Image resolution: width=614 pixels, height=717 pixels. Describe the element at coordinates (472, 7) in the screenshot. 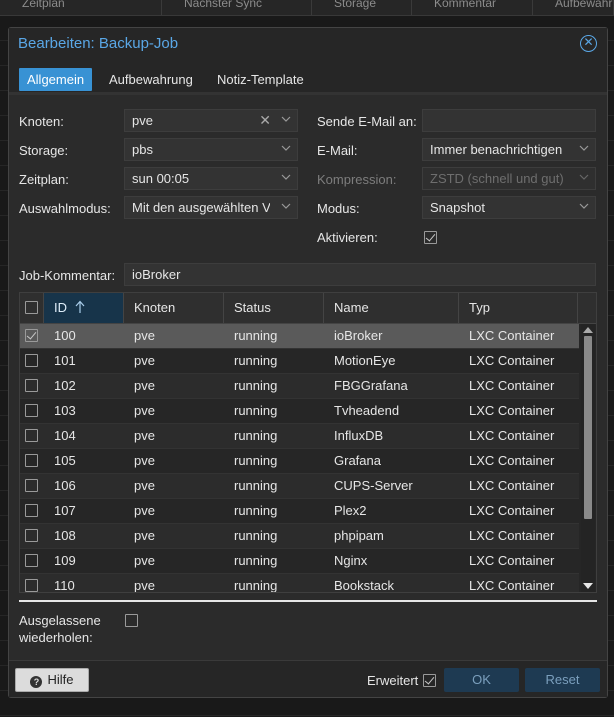

I see `bg-column-comment: Kommentar` at that location.